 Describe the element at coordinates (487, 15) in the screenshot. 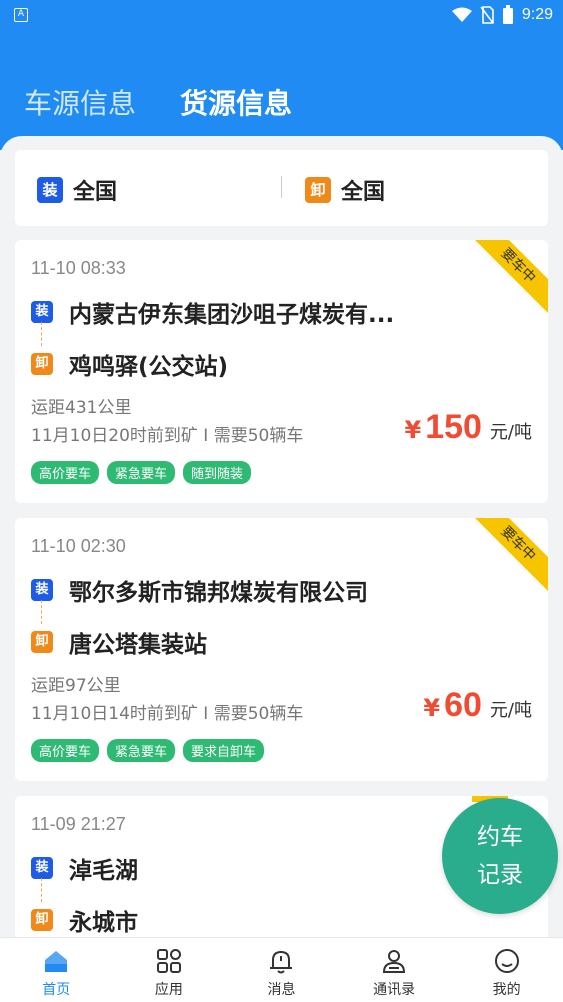

I see `no-sim-icon` at that location.